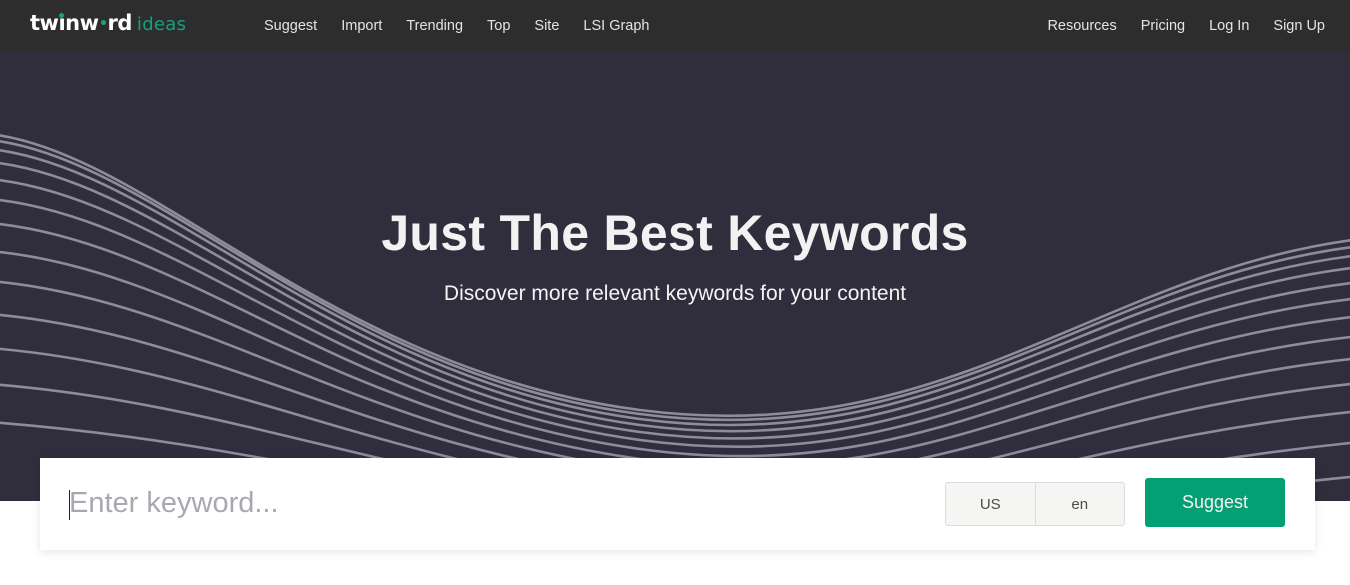 The height and width of the screenshot is (585, 1350). I want to click on nav-site-link: Site, so click(546, 26).